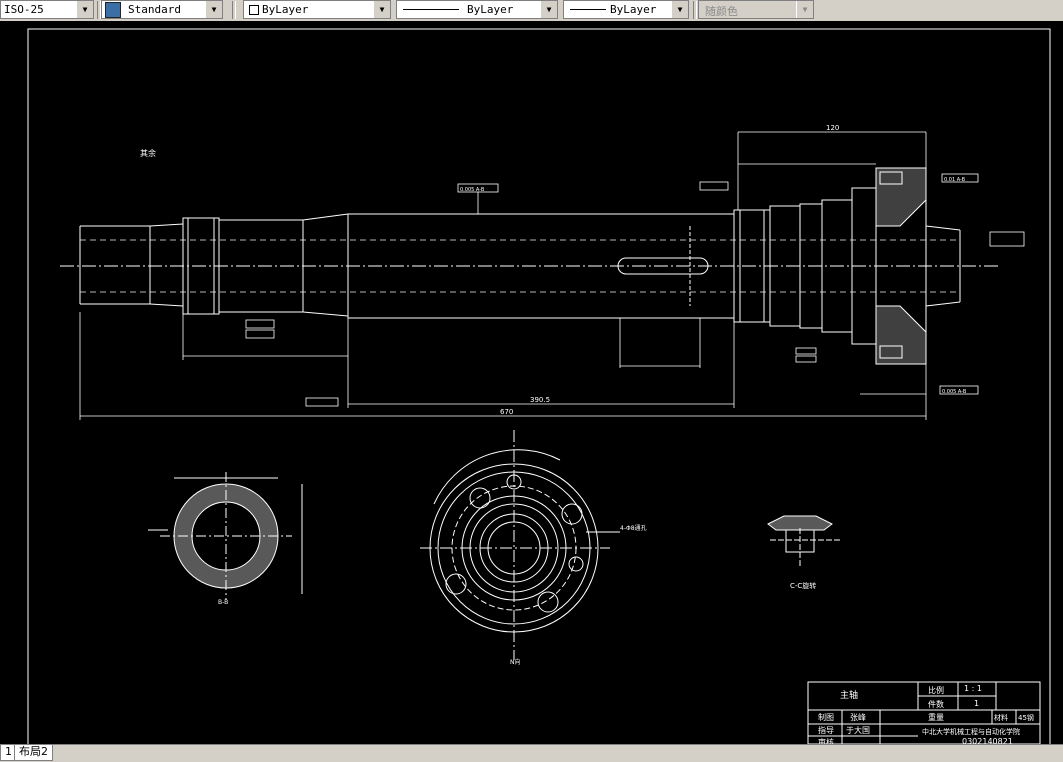  Describe the element at coordinates (973, 688) in the screenshot. I see `scale-value: 1` at that location.